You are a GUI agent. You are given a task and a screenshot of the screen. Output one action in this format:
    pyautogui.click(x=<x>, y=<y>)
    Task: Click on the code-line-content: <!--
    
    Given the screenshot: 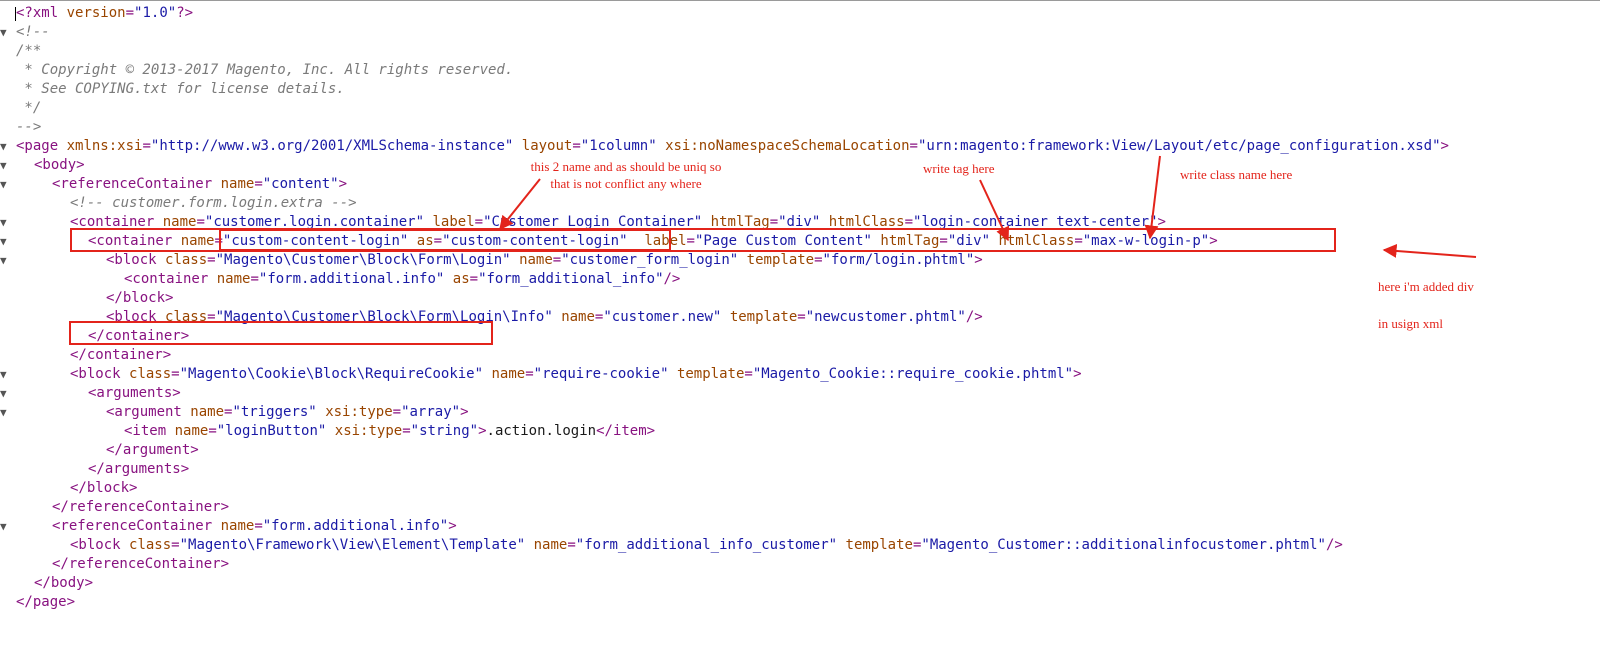 What is the action you would take?
    pyautogui.click(x=33, y=32)
    